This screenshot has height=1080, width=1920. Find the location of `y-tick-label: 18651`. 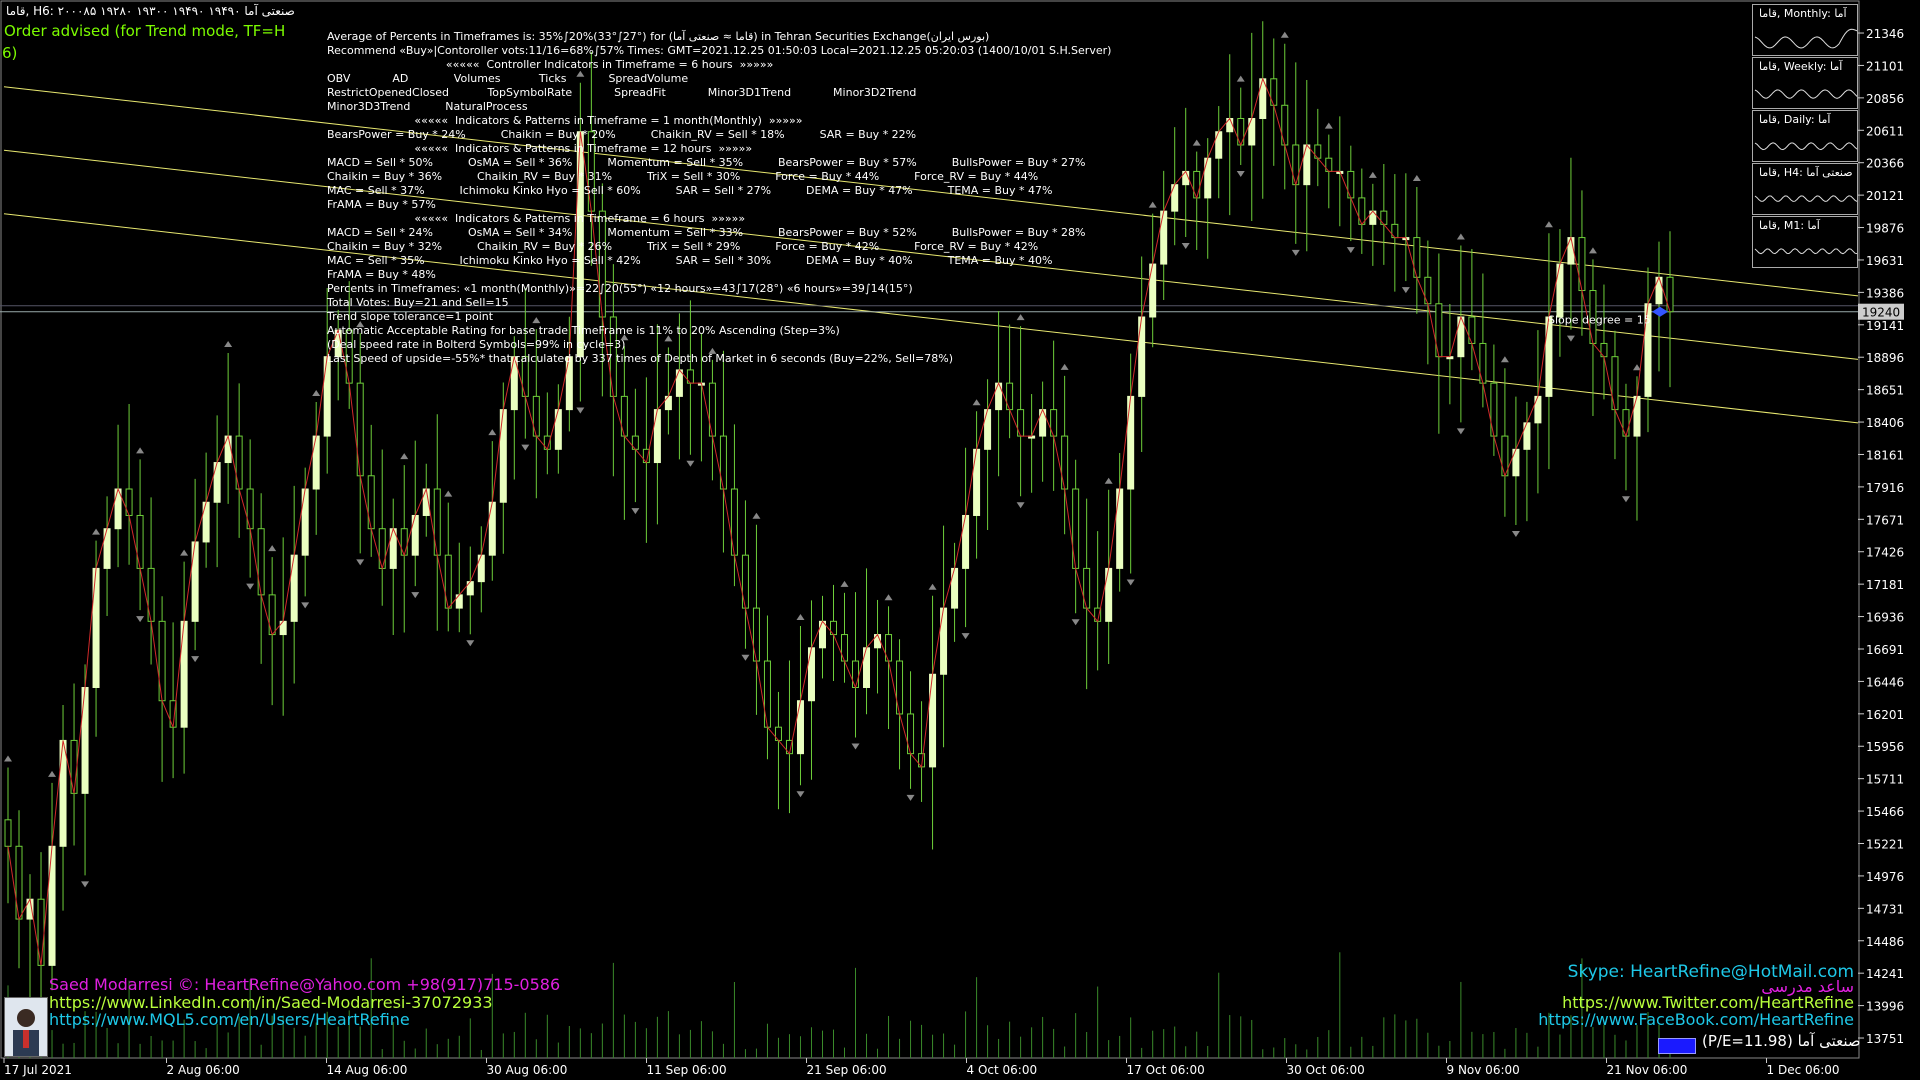

y-tick-label: 18651 is located at coordinates (1885, 391).